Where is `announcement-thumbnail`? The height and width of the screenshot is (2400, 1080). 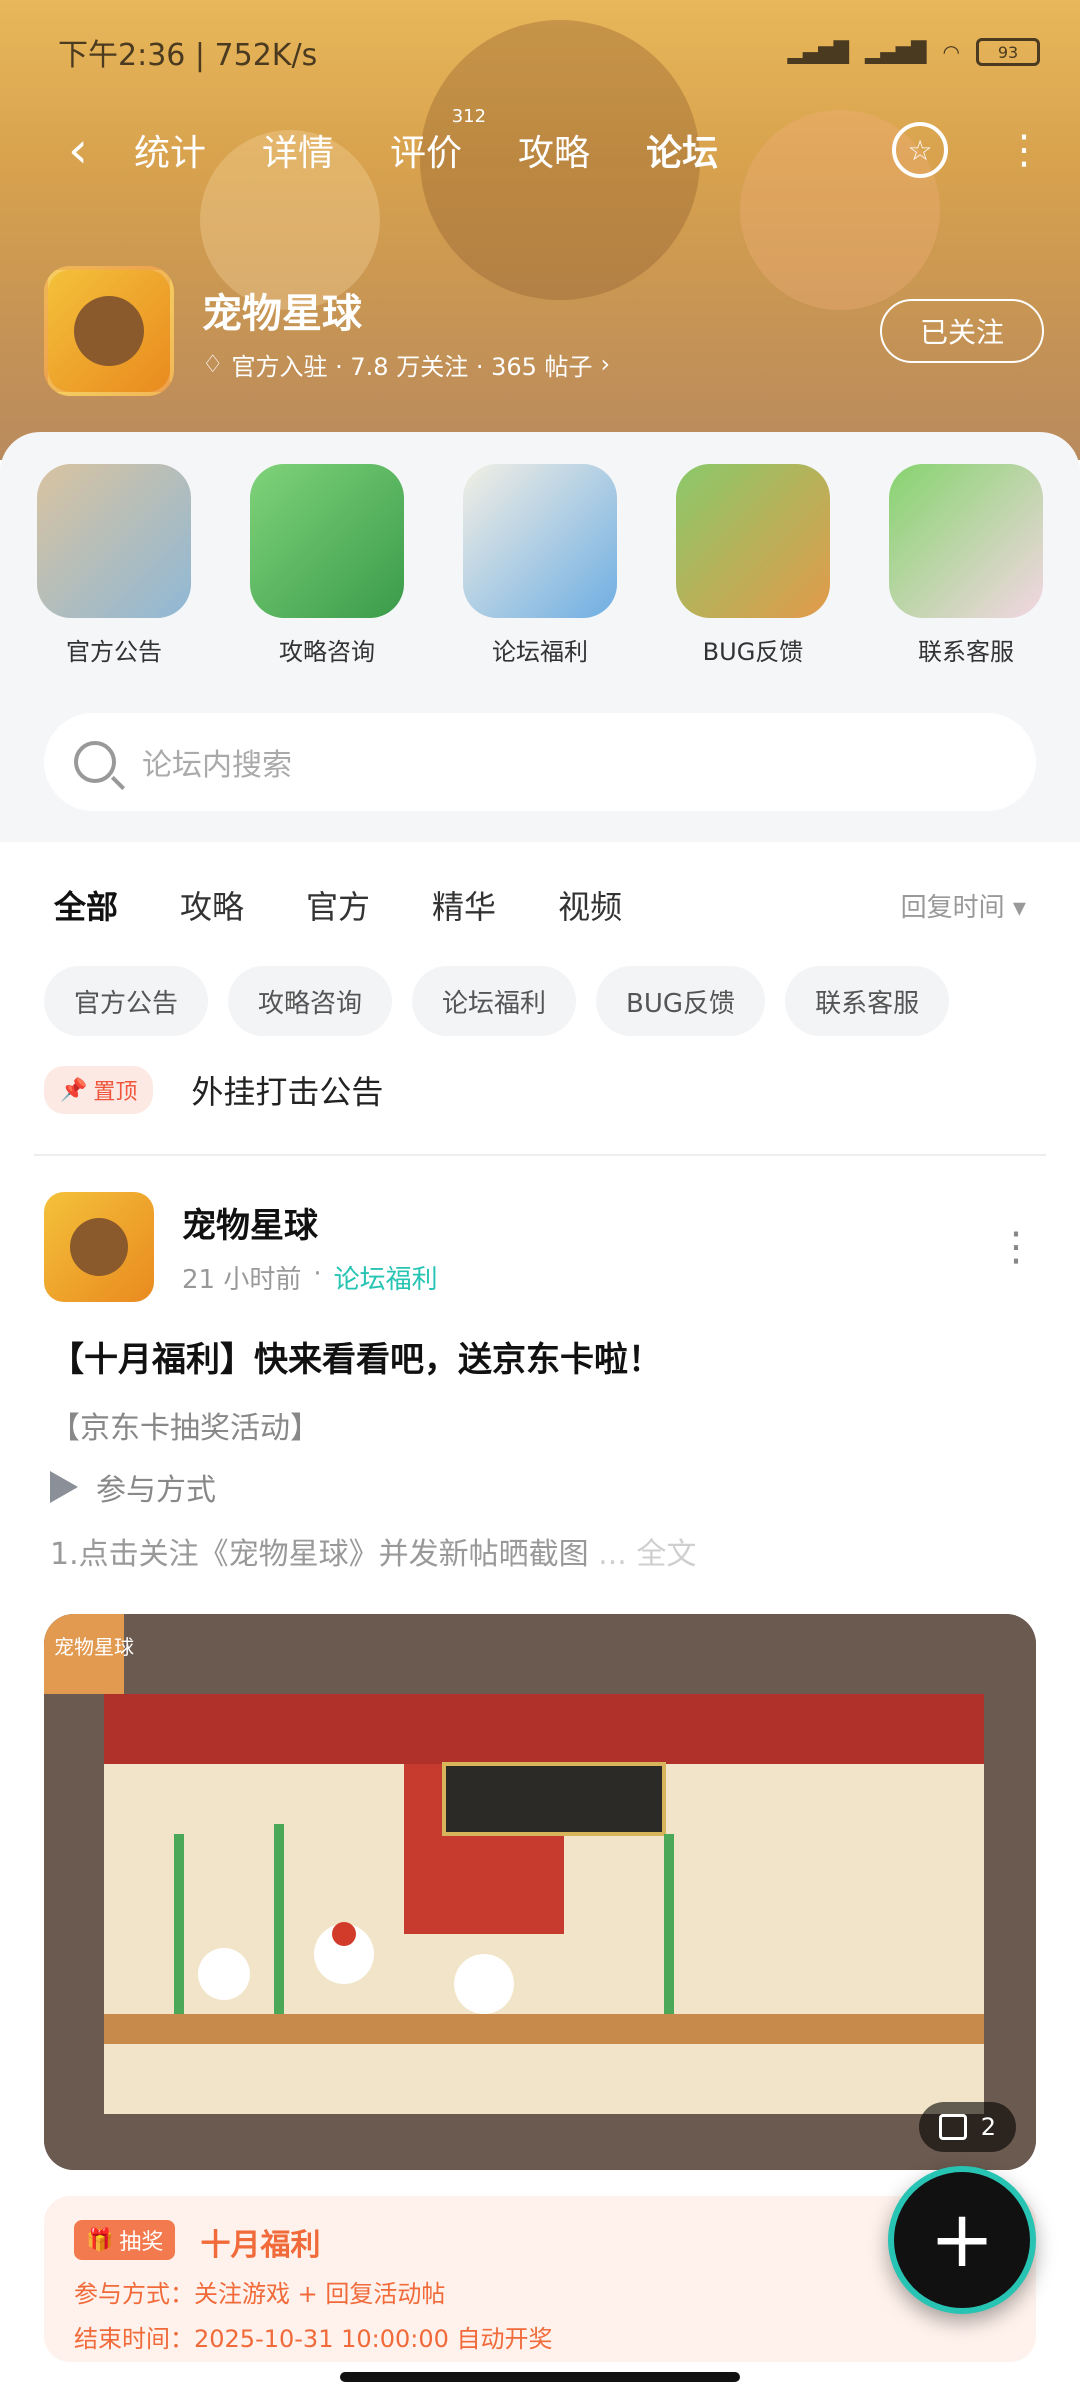 announcement-thumbnail is located at coordinates (114, 541).